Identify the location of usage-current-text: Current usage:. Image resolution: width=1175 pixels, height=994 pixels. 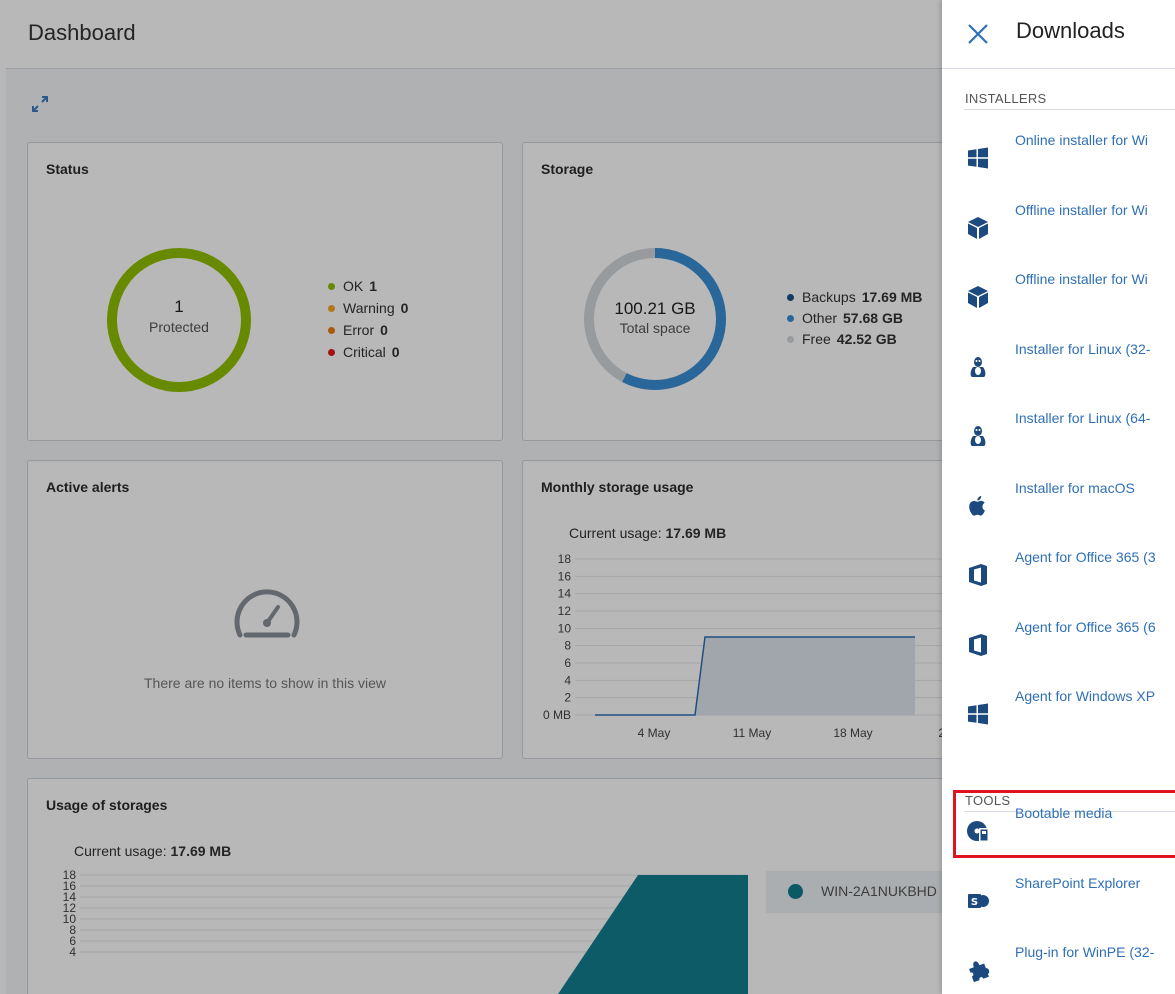
(120, 851).